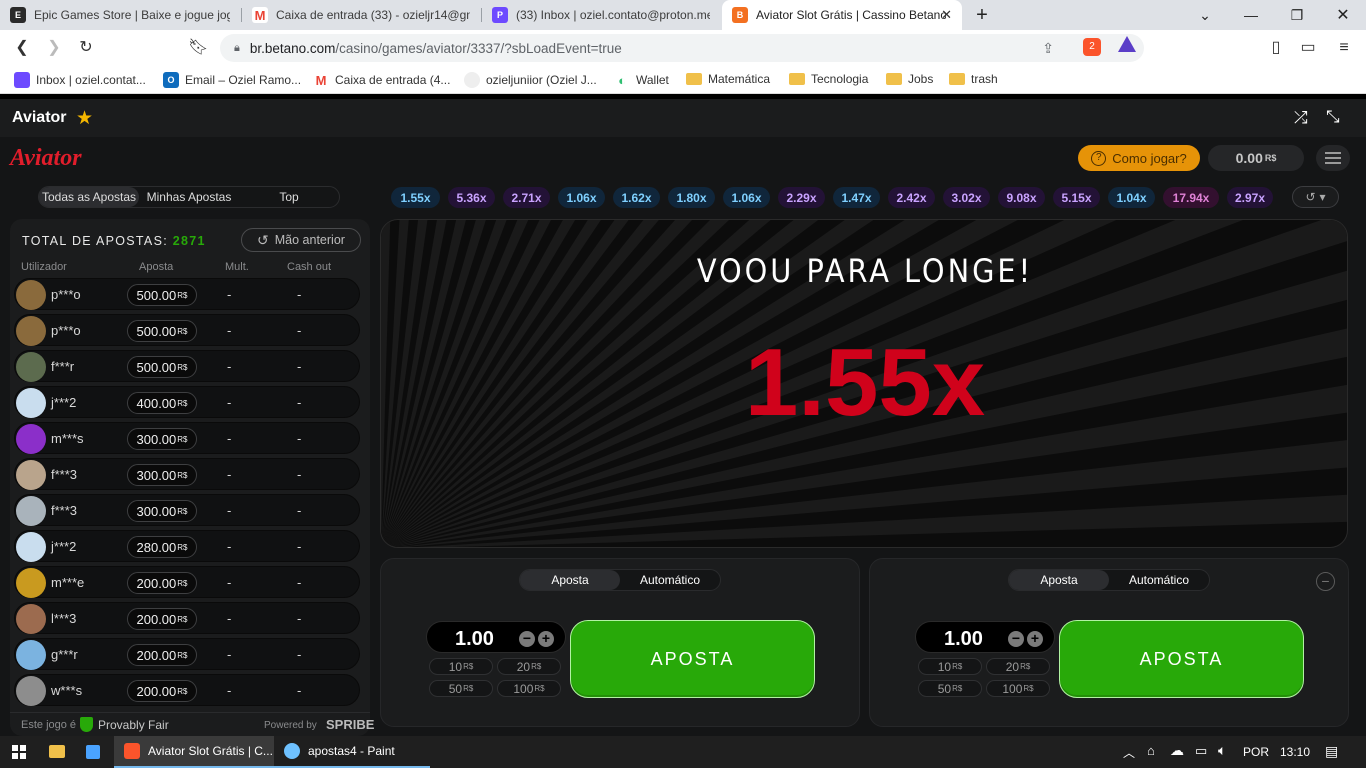 This screenshot has width=1366, height=768. Describe the element at coordinates (526, 197) in the screenshot. I see `history-multiplier: 2.71x` at that location.